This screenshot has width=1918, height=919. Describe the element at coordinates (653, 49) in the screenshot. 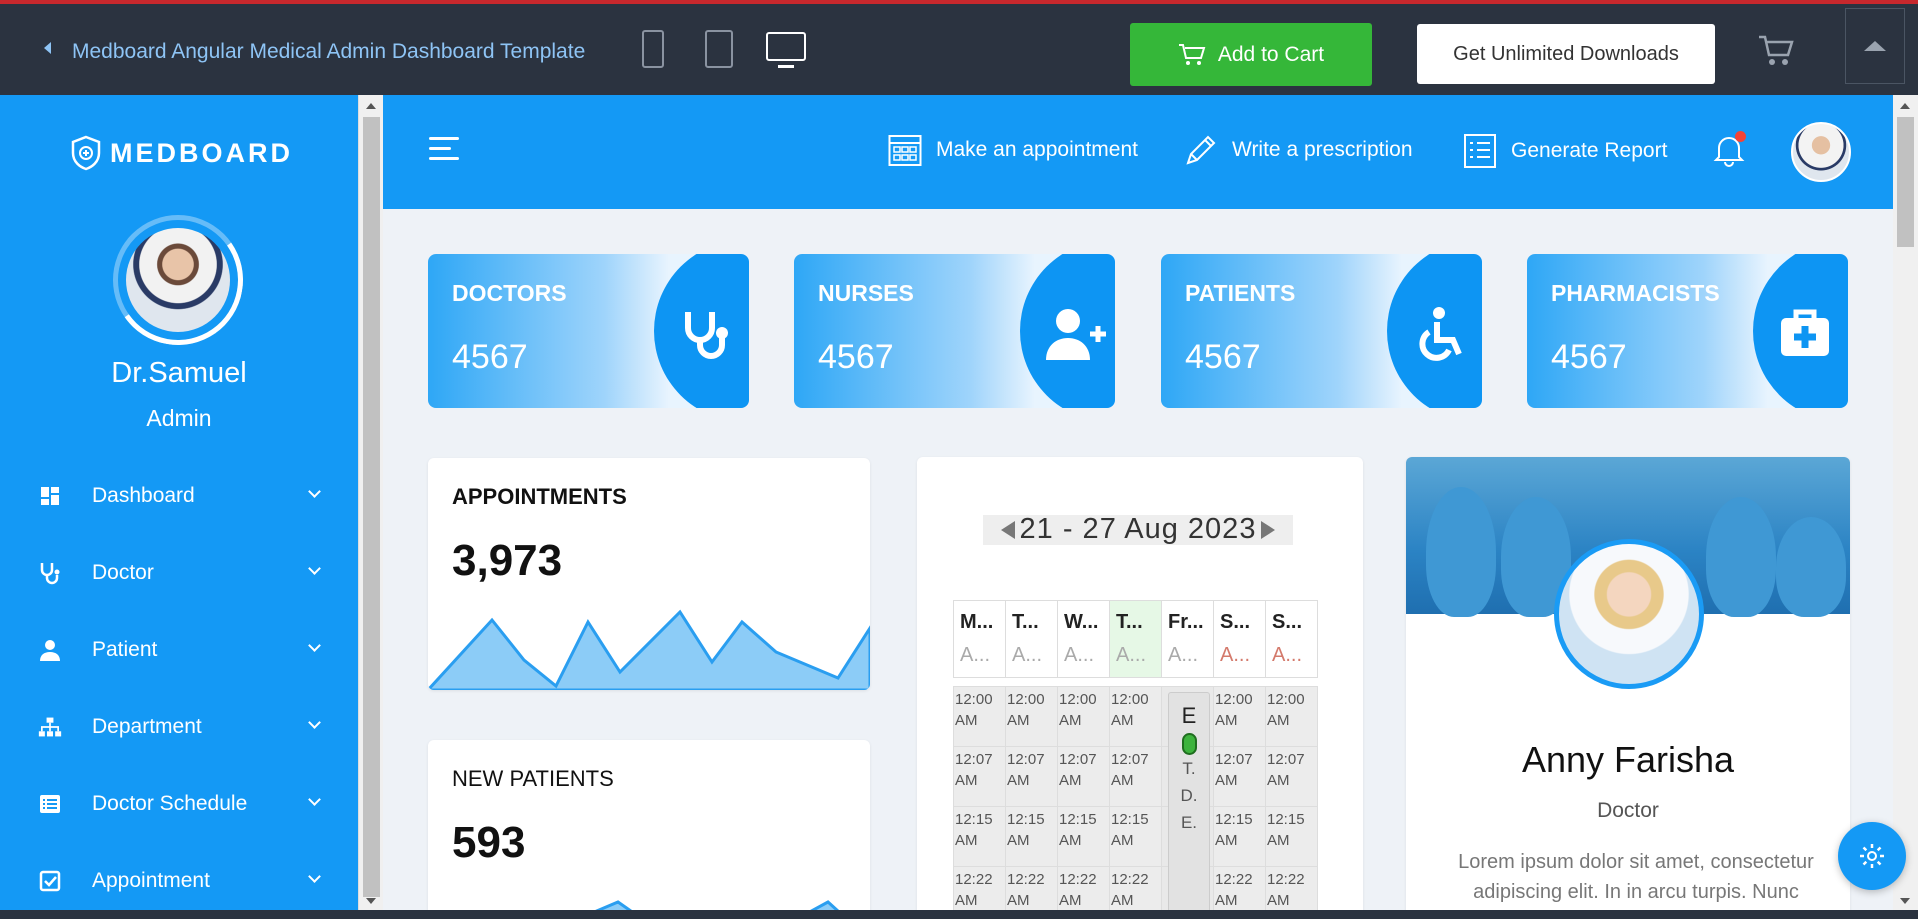

I see `phone-view-icon` at that location.